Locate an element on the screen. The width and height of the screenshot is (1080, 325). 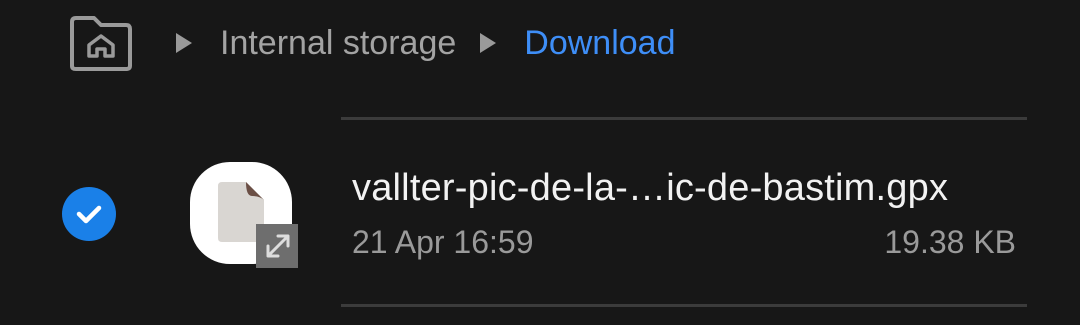
selected-checkbox is located at coordinates (89, 214).